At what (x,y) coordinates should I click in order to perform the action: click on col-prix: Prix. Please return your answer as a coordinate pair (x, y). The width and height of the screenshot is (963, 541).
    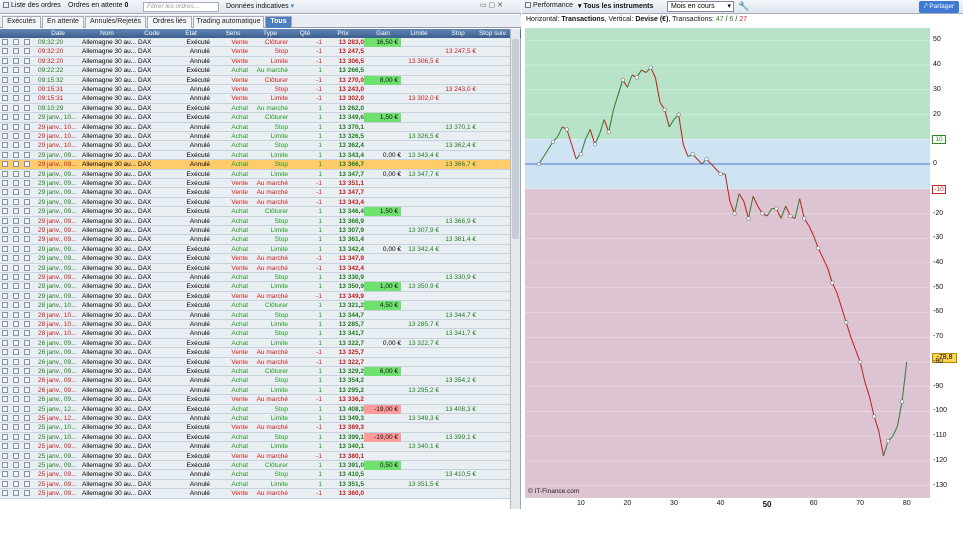
    Looking at the image, I should click on (343, 33).